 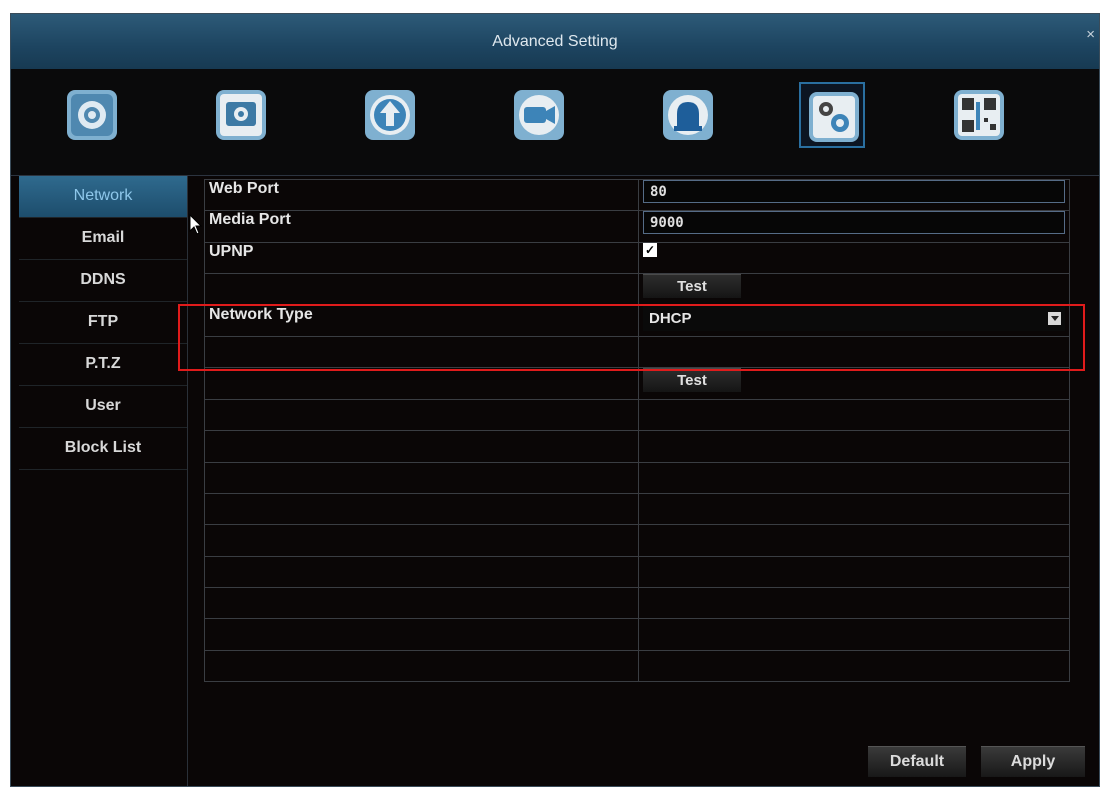 I want to click on dropdown-arrow-icon, so click(x=1054, y=318).